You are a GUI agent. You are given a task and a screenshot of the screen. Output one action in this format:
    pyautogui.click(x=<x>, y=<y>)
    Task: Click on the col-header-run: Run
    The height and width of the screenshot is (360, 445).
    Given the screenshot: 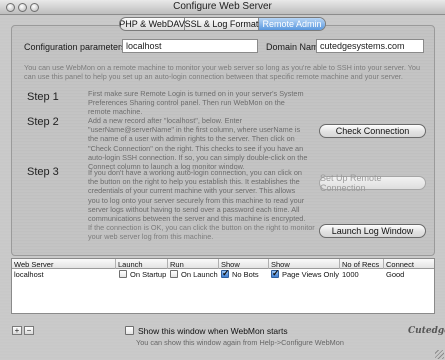 What is the action you would take?
    pyautogui.click(x=177, y=264)
    